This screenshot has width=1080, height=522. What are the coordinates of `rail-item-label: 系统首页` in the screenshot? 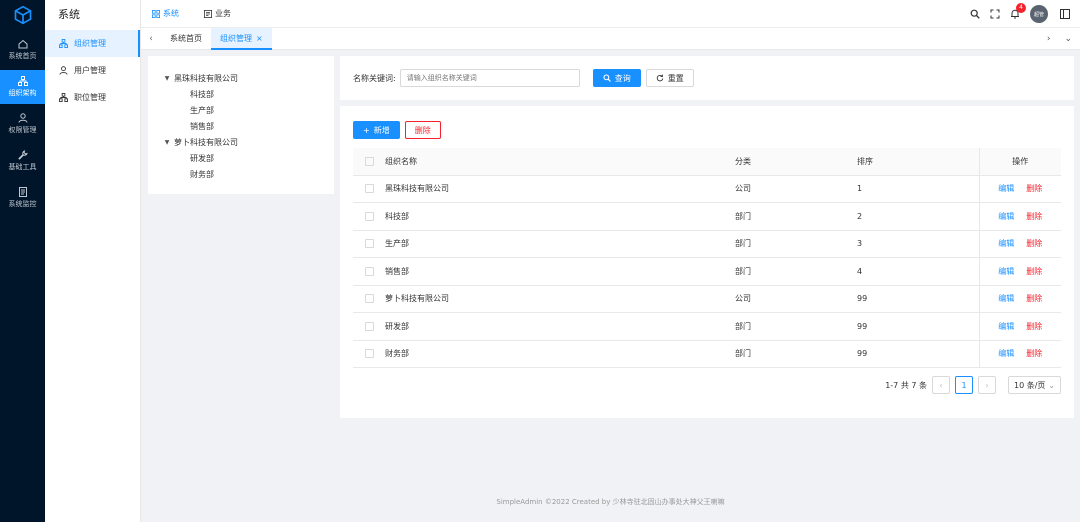 It's located at (22, 56).